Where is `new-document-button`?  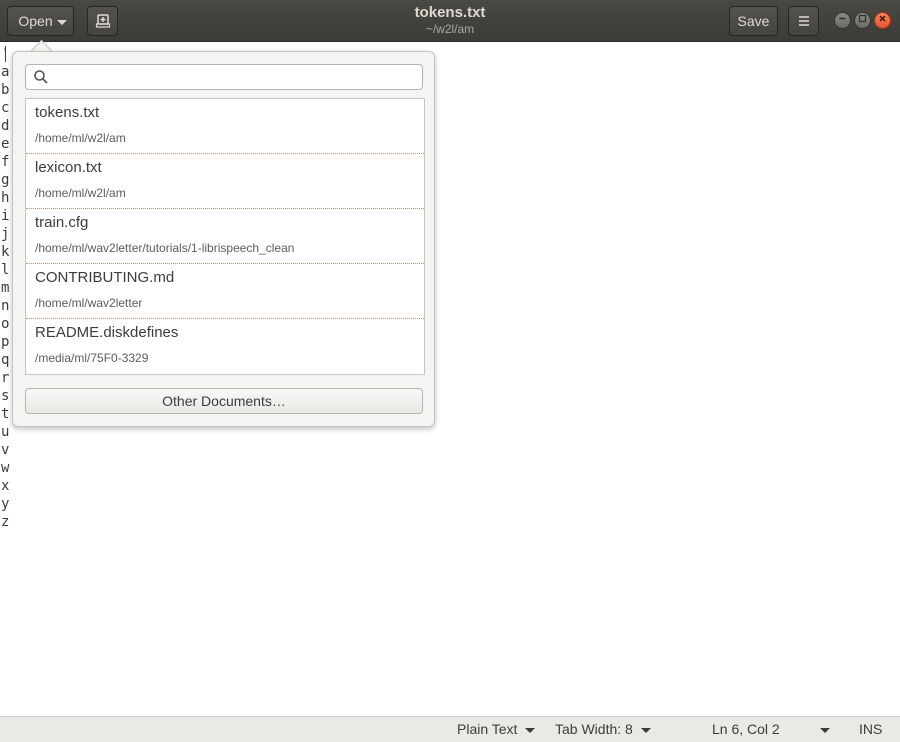 new-document-button is located at coordinates (102, 21).